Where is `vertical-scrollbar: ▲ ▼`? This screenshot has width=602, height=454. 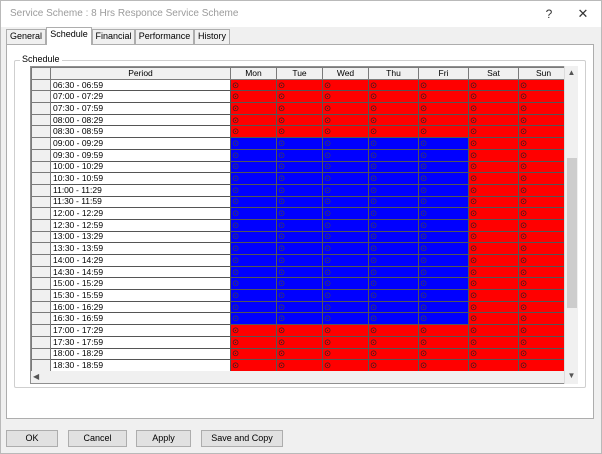
vertical-scrollbar: ▲ ▼ is located at coordinates (571, 225).